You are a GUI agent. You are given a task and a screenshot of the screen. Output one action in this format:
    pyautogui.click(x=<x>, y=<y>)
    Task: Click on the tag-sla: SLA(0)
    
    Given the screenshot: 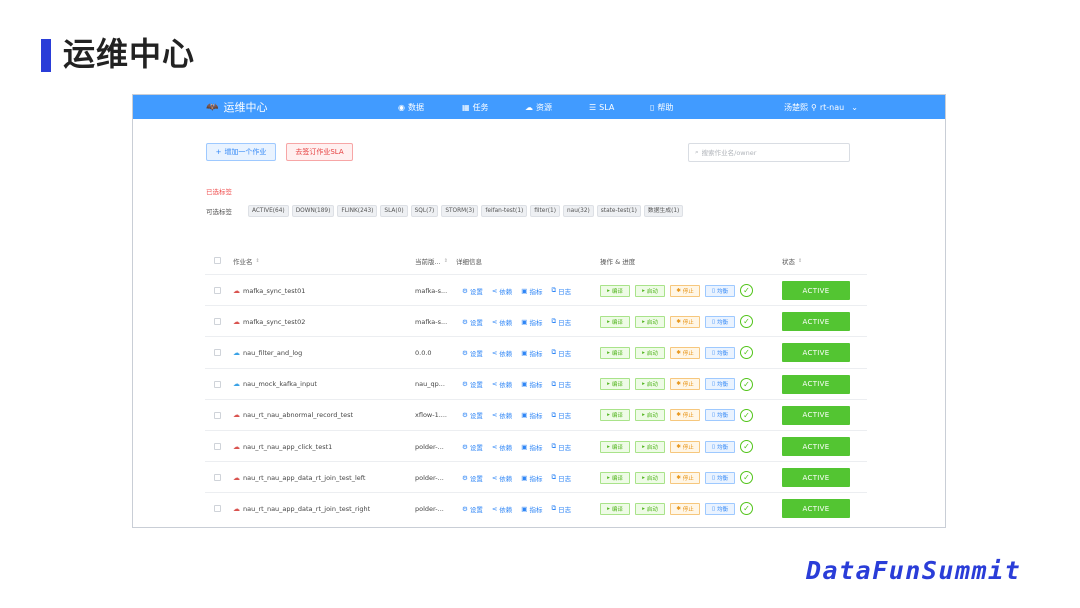 What is the action you would take?
    pyautogui.click(x=394, y=211)
    